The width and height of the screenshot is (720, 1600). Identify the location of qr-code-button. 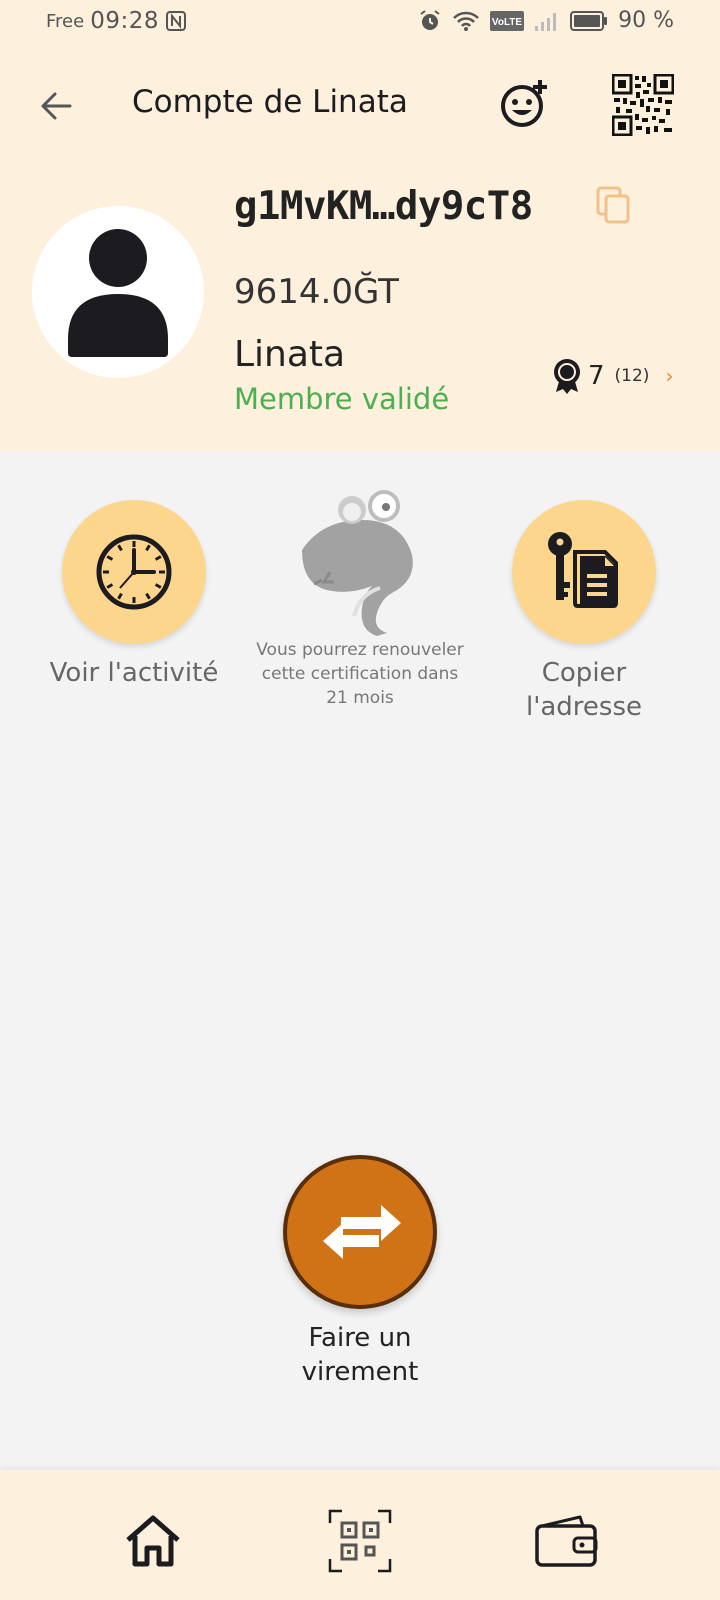
(643, 105).